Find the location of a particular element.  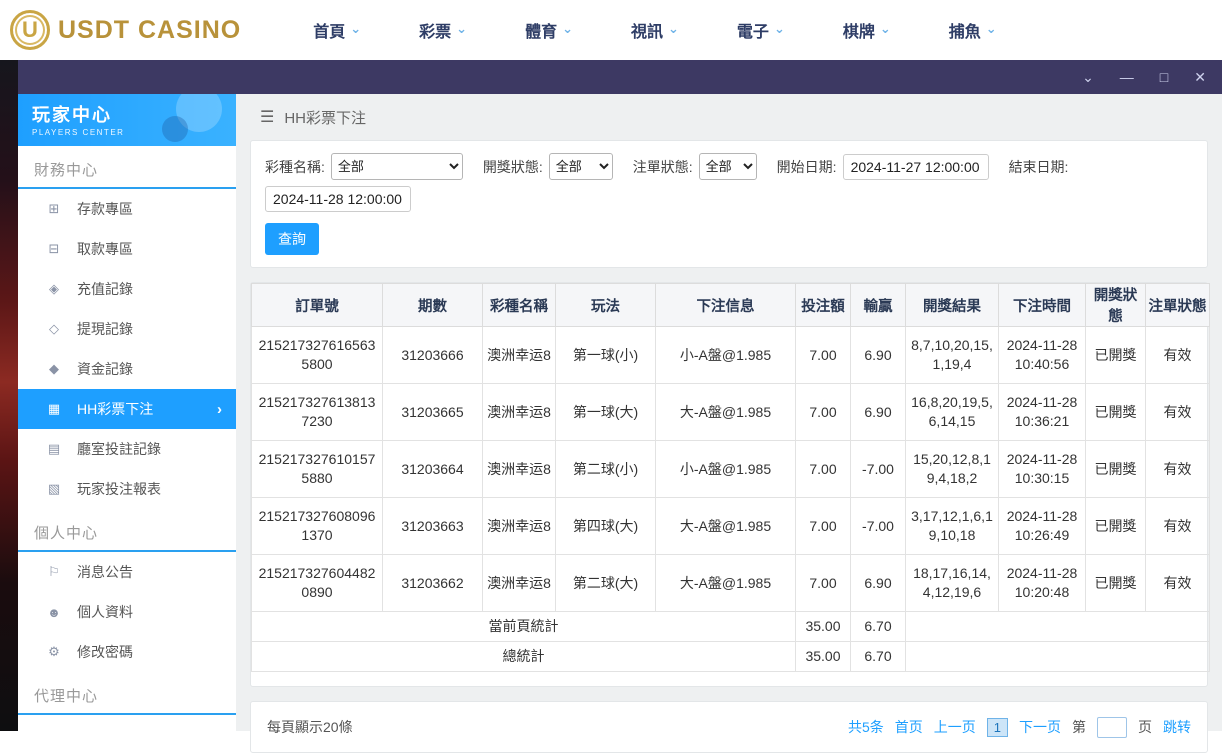

cell-draw-result: 8,7,10,20,15,1,19,4 is located at coordinates (952, 355).